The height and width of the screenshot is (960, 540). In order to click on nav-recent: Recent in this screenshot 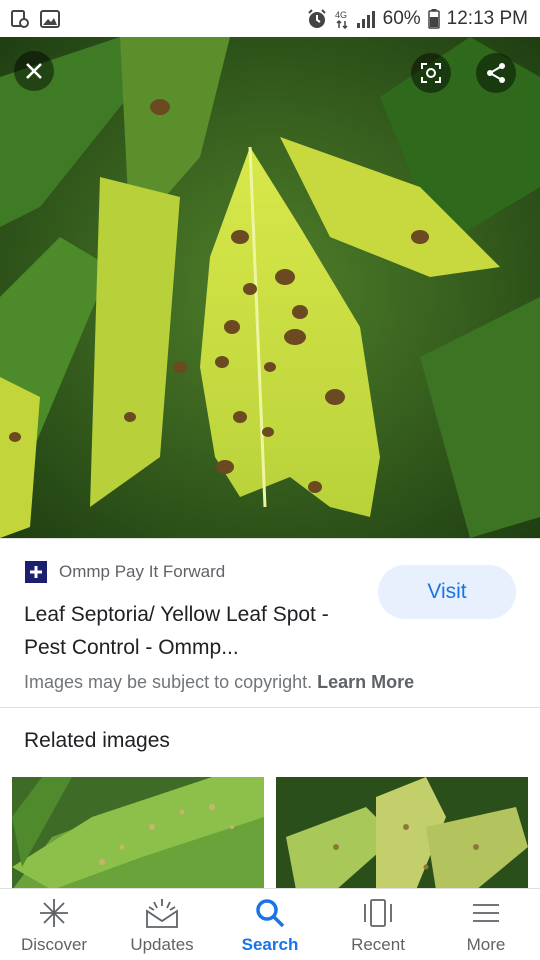, I will do `click(378, 924)`.